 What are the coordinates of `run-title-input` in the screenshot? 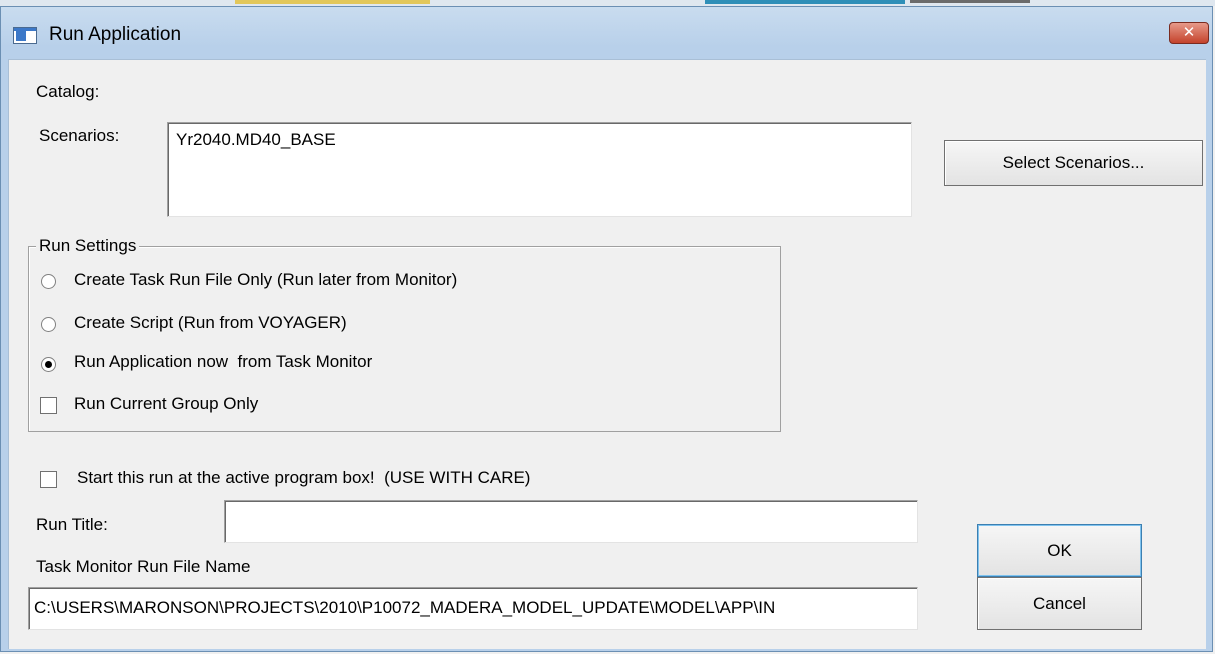 It's located at (571, 521).